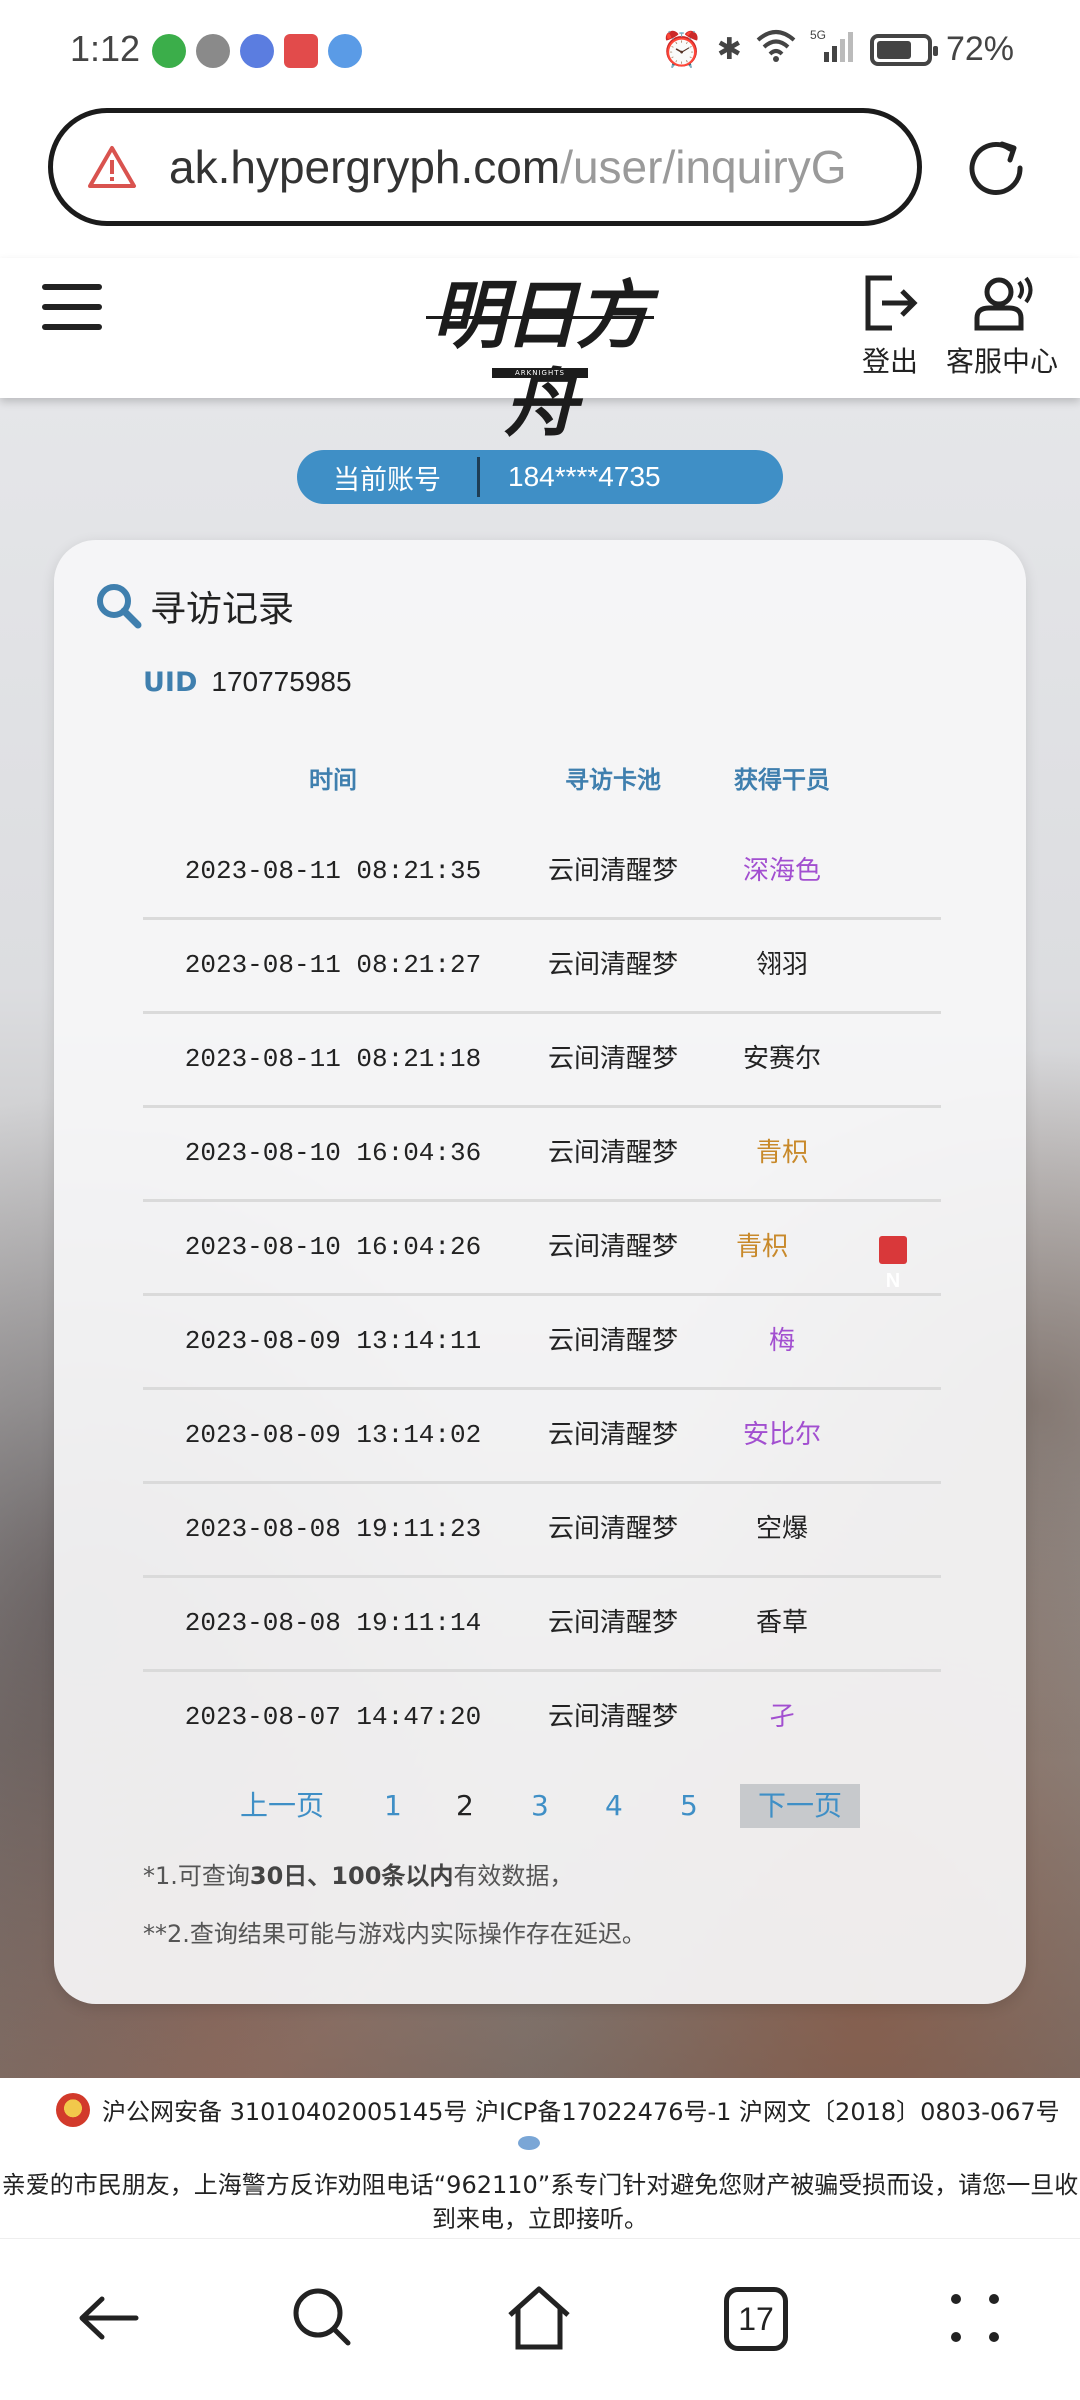  What do you see at coordinates (614, 1806) in the screenshot?
I see `page-4-button: 4` at bounding box center [614, 1806].